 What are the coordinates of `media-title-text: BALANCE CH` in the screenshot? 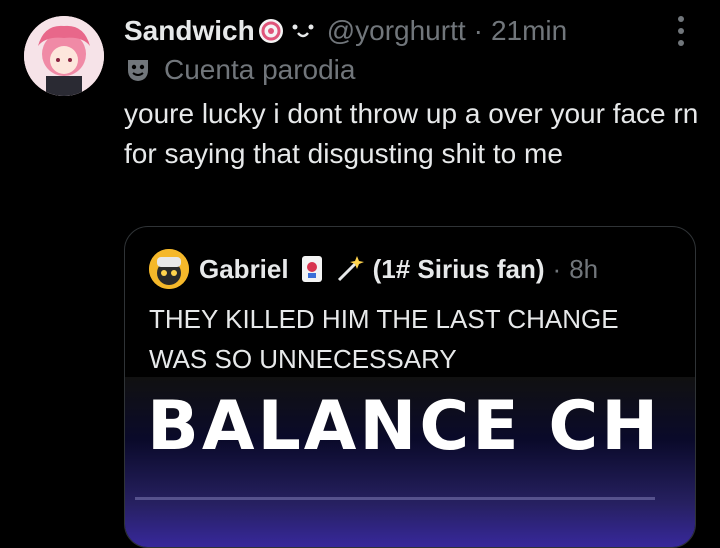 It's located at (404, 426).